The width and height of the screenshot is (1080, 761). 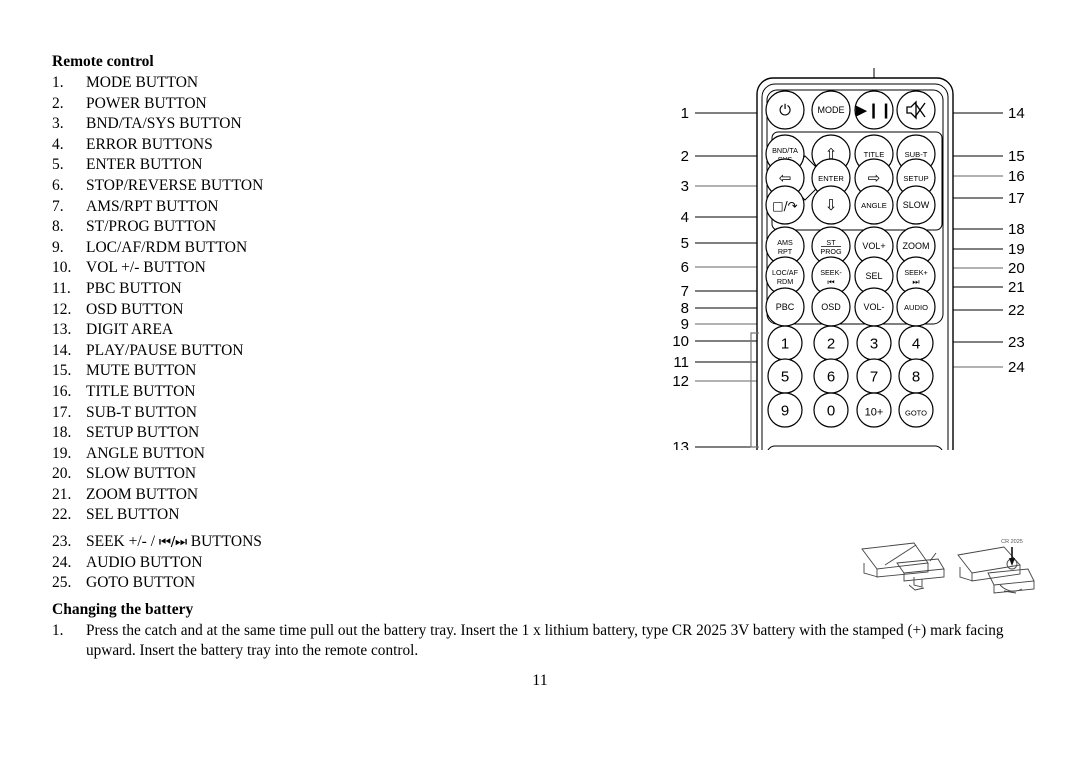 What do you see at coordinates (874, 154) in the screenshot?
I see `button-label: TITLE` at bounding box center [874, 154].